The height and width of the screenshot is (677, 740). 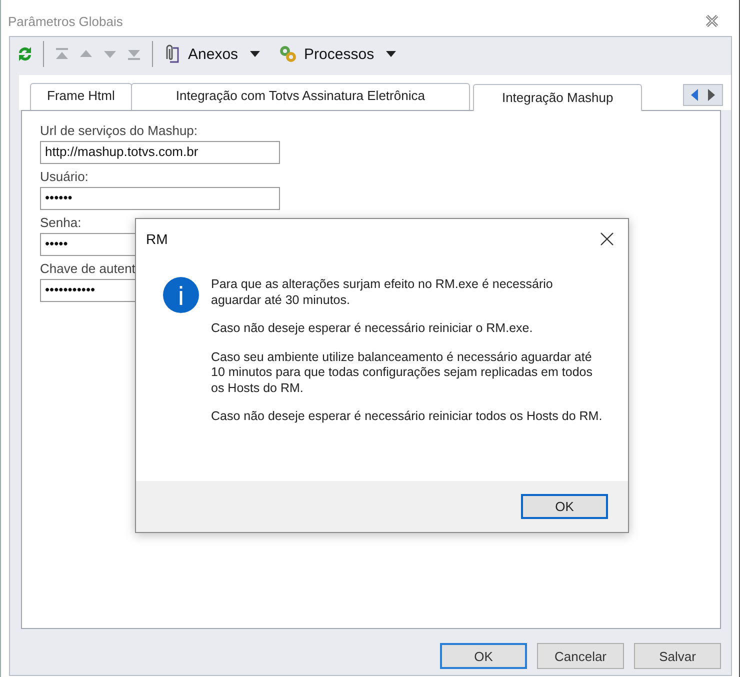 What do you see at coordinates (157, 239) in the screenshot?
I see `dialog-title: RM` at bounding box center [157, 239].